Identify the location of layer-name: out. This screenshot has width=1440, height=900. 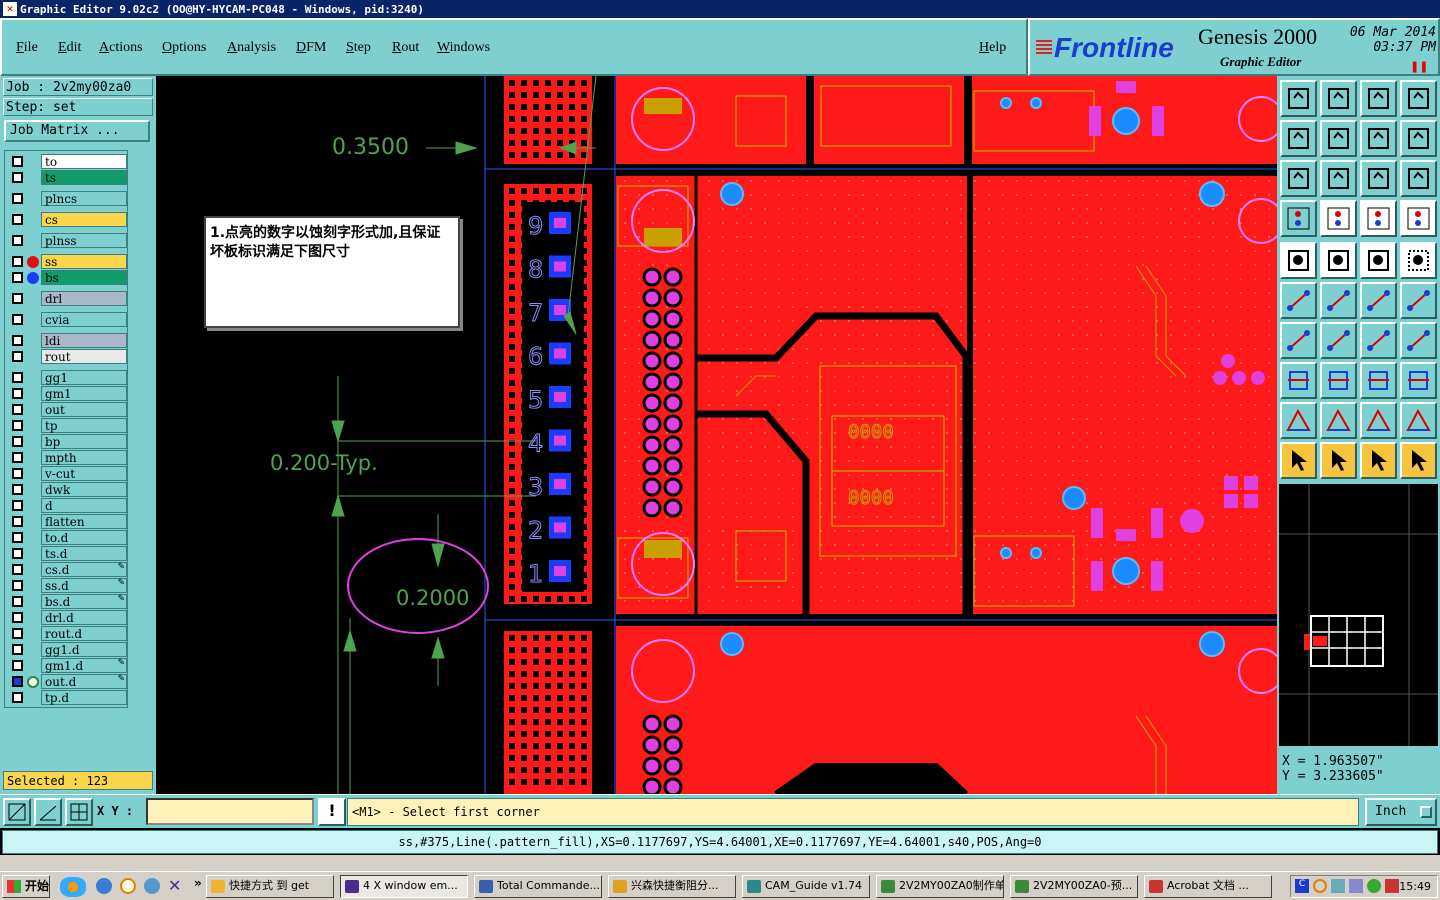
(84, 409).